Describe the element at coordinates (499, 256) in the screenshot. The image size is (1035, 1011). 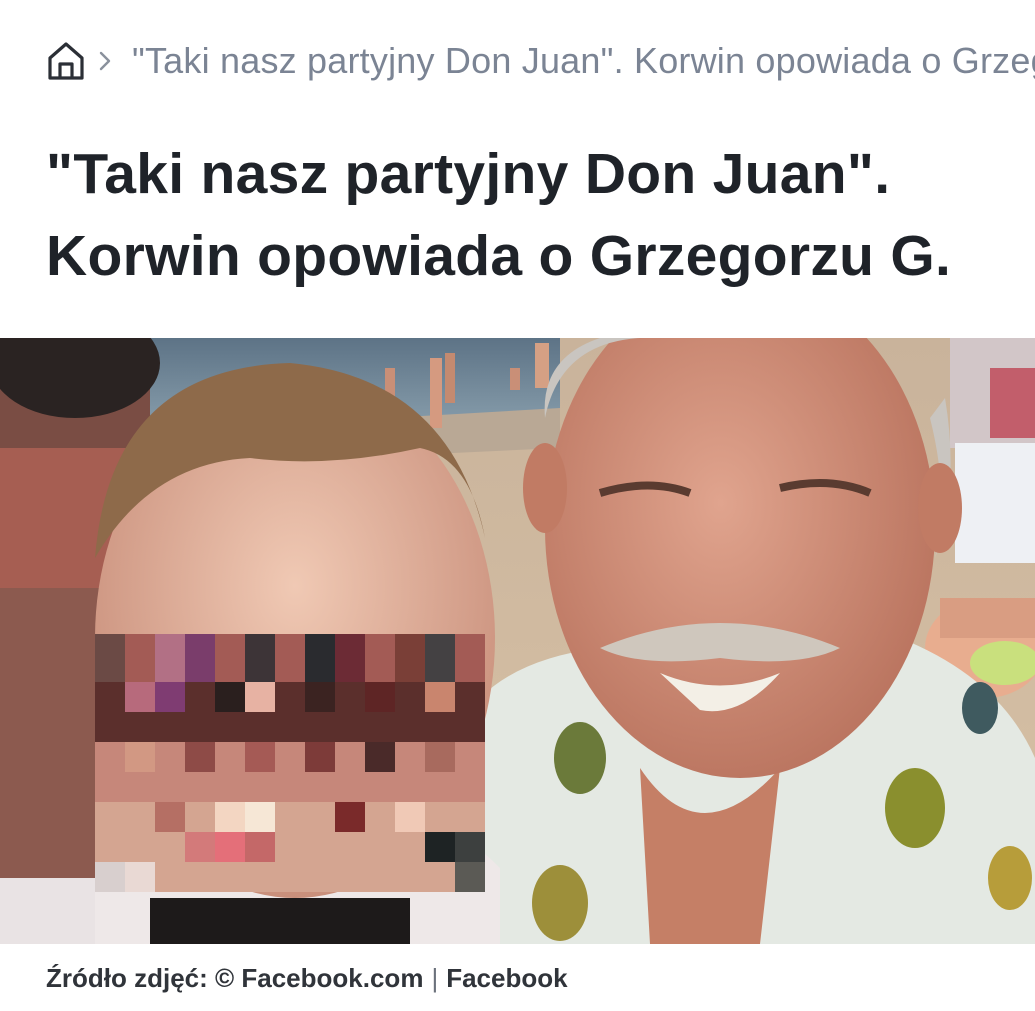
I see `article-title-line-2: Korwin opowiada o Grzegorzu G.` at that location.